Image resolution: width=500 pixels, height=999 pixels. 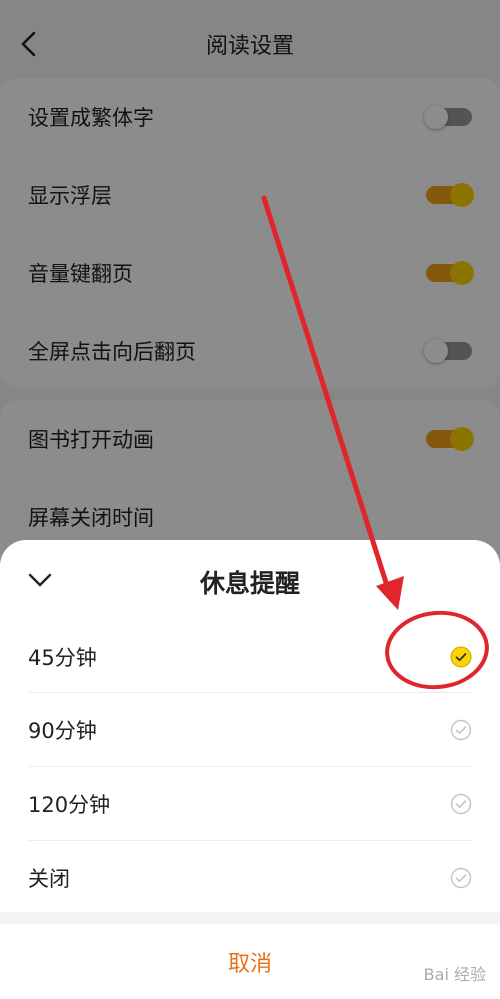 I want to click on sheet-title: 休息提醒, so click(x=249, y=583).